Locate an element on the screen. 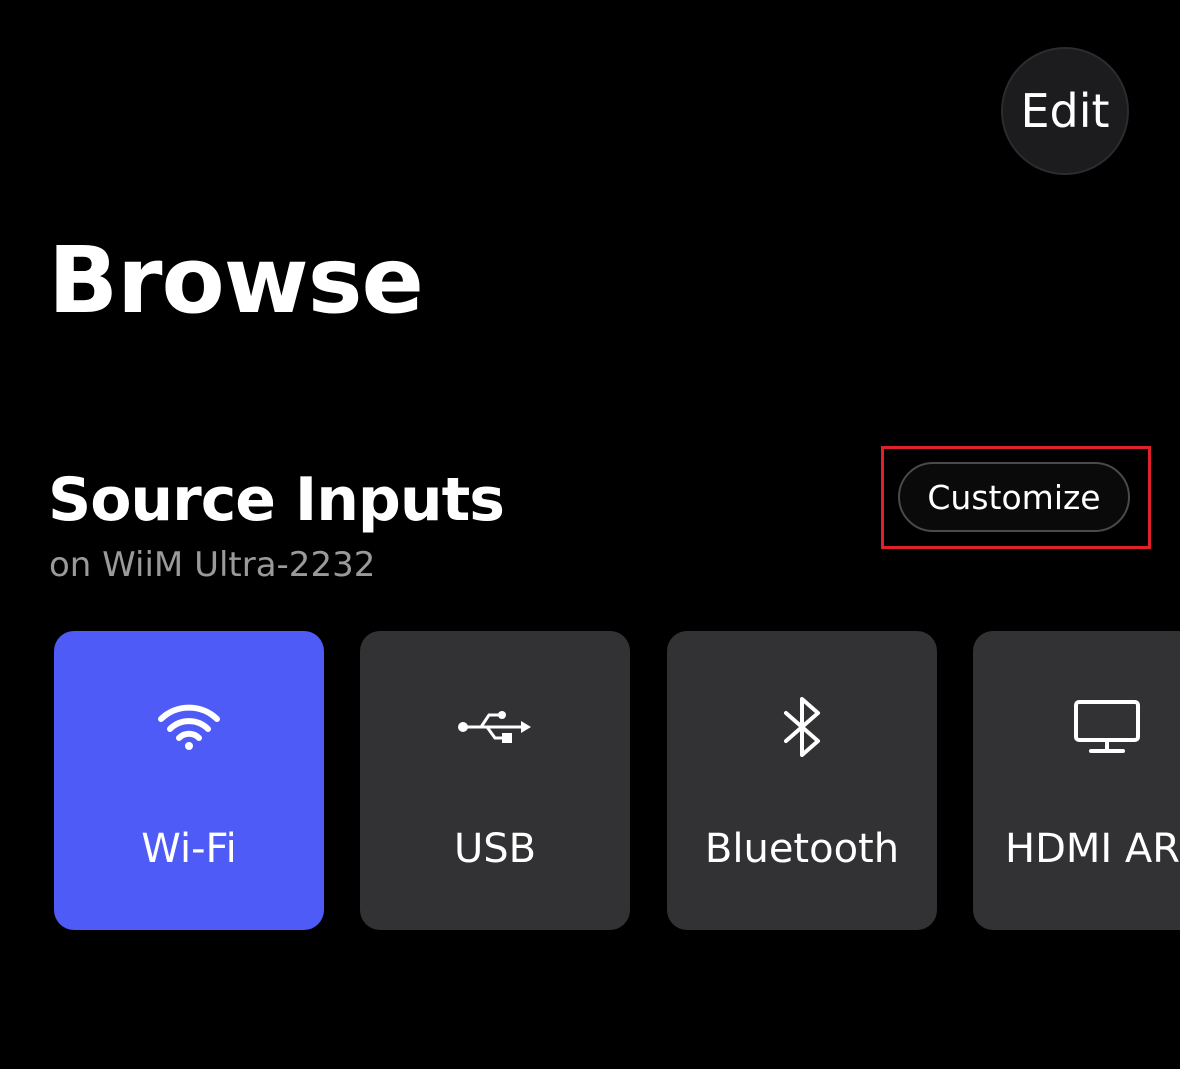  customize-highlight-box is located at coordinates (1016, 497).